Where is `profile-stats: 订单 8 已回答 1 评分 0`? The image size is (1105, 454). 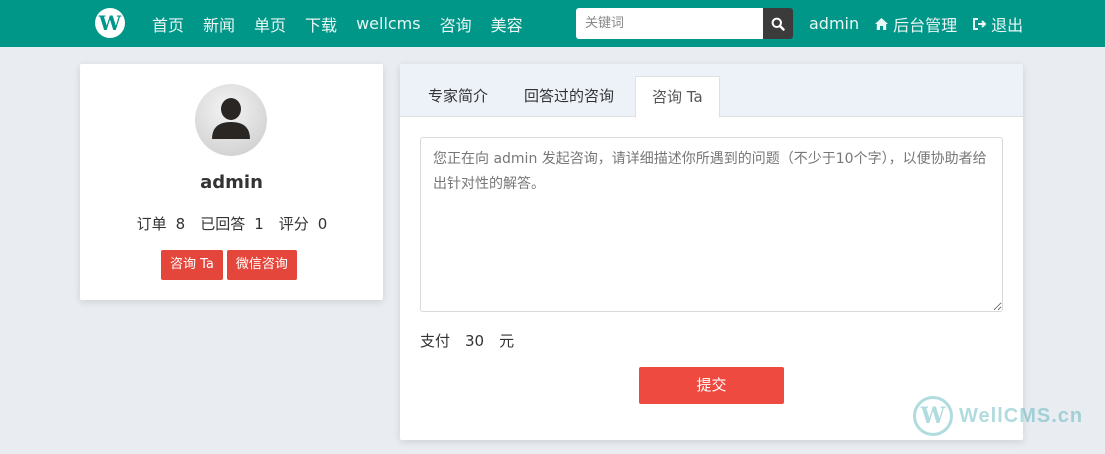
profile-stats: 订单 8 已回答 1 评分 0 is located at coordinates (231, 223).